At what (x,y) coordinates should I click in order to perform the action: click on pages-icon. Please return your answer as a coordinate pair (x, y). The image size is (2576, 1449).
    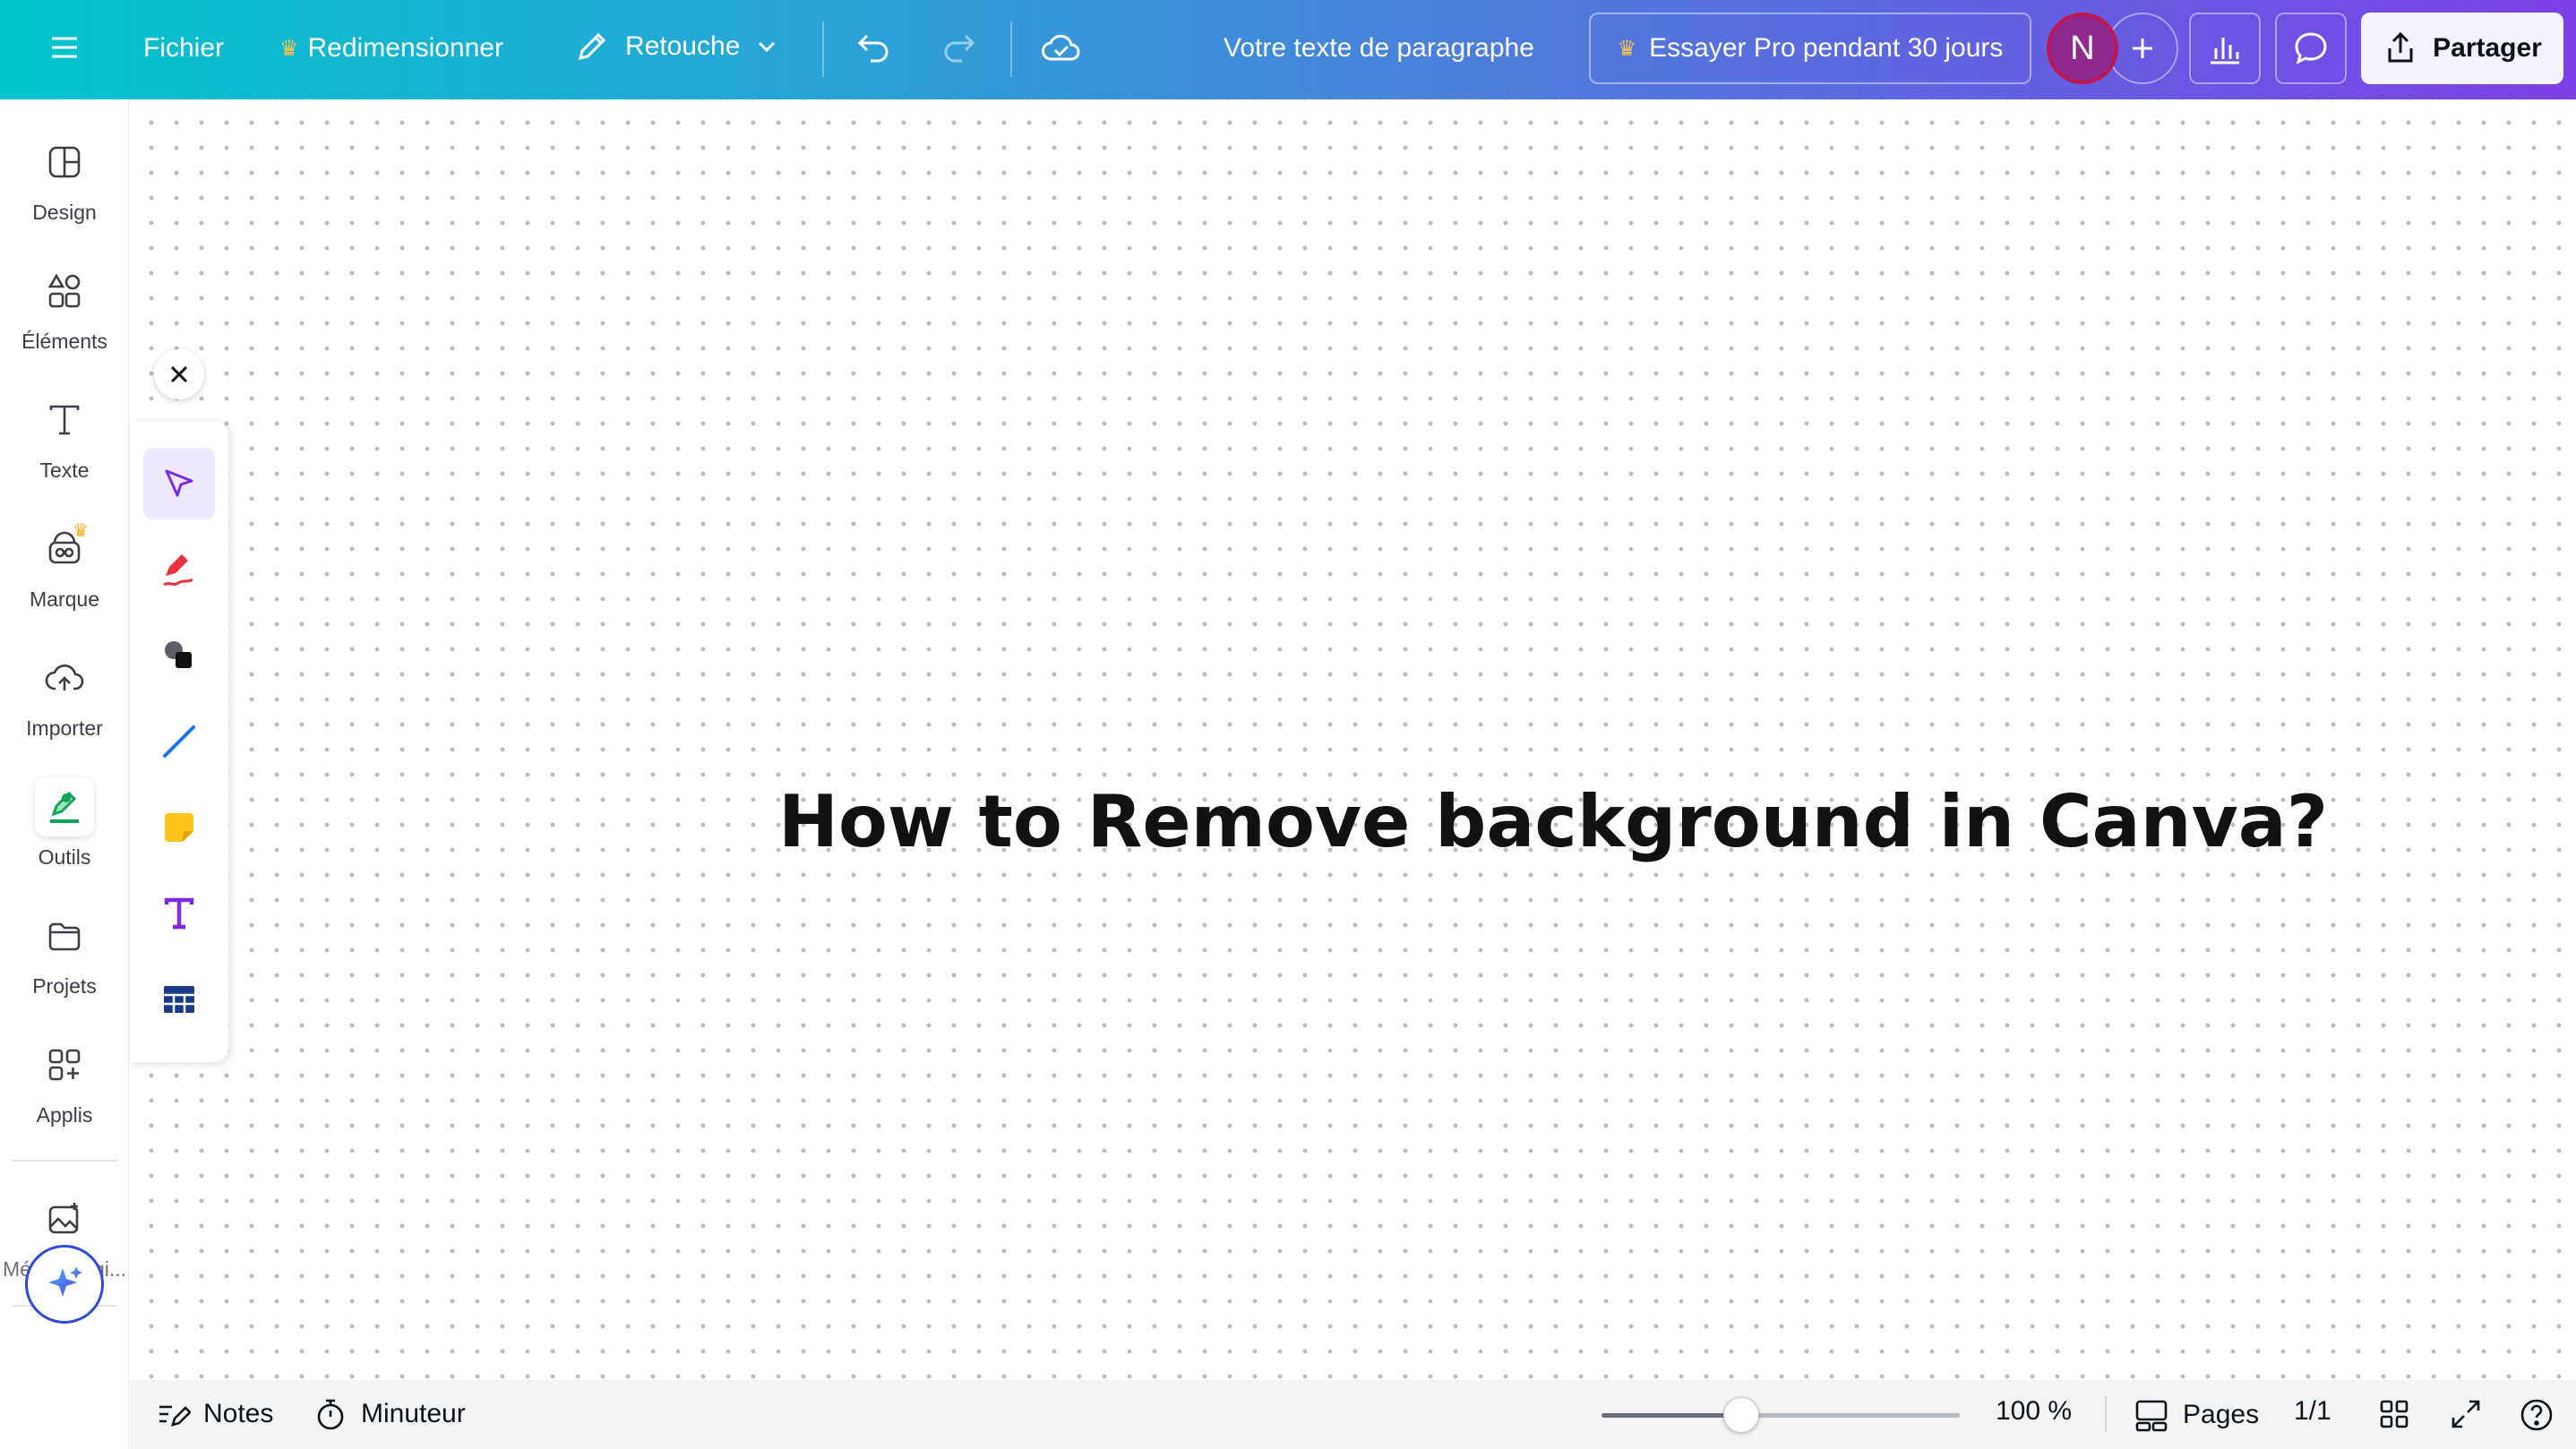
    Looking at the image, I should click on (2151, 1416).